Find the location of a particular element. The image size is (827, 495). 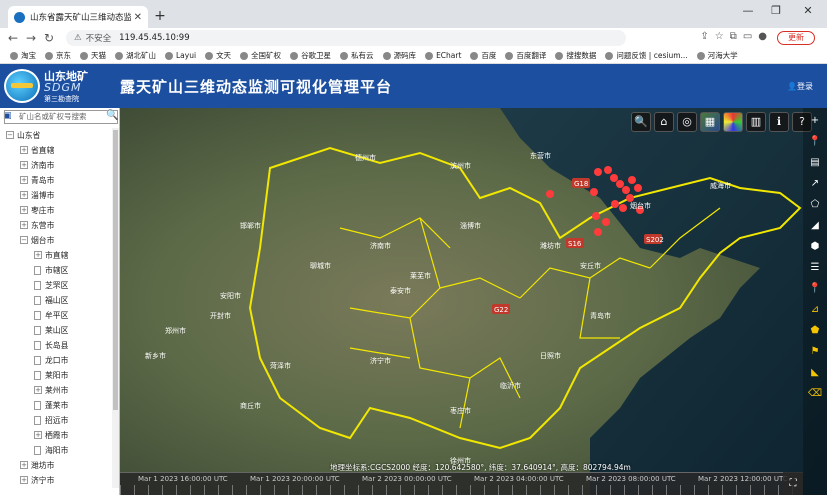

warning-icon: ⚠ is located at coordinates (78, 38).